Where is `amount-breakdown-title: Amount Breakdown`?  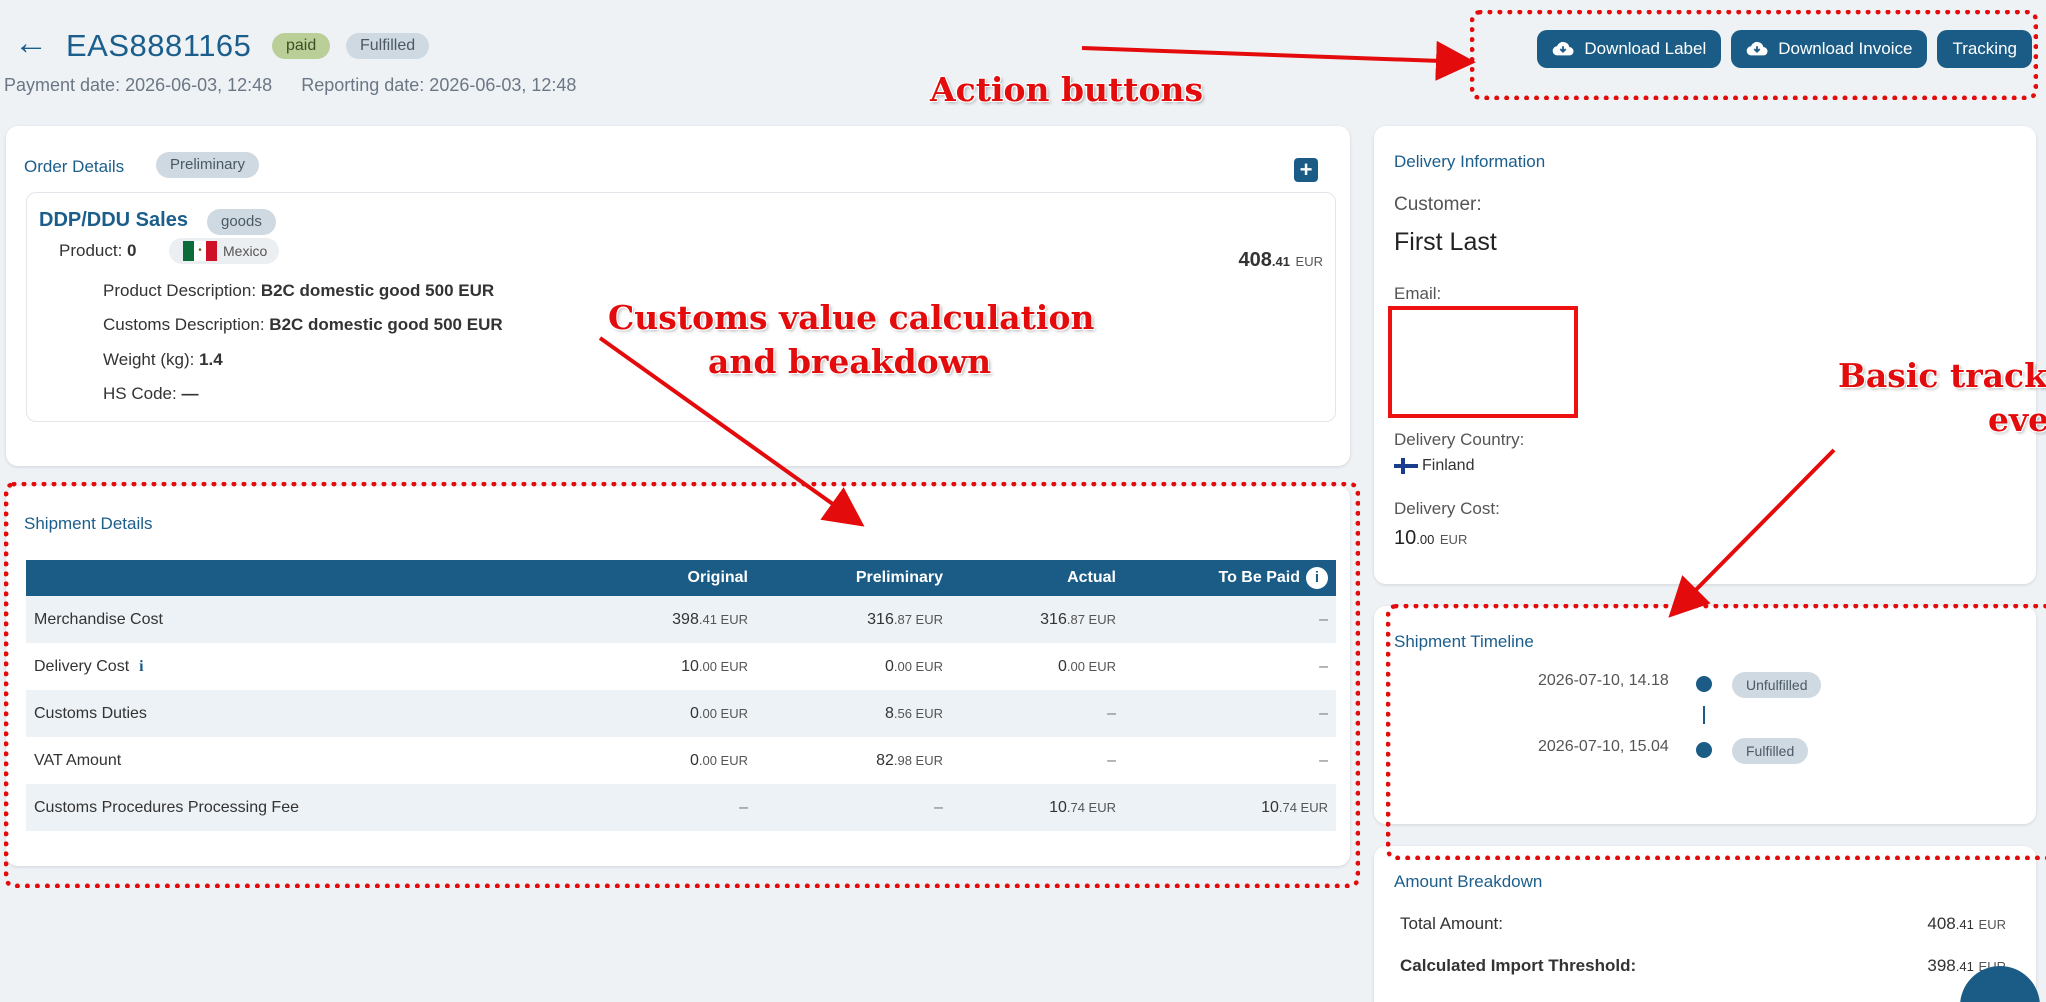
amount-breakdown-title: Amount Breakdown is located at coordinates (1468, 881).